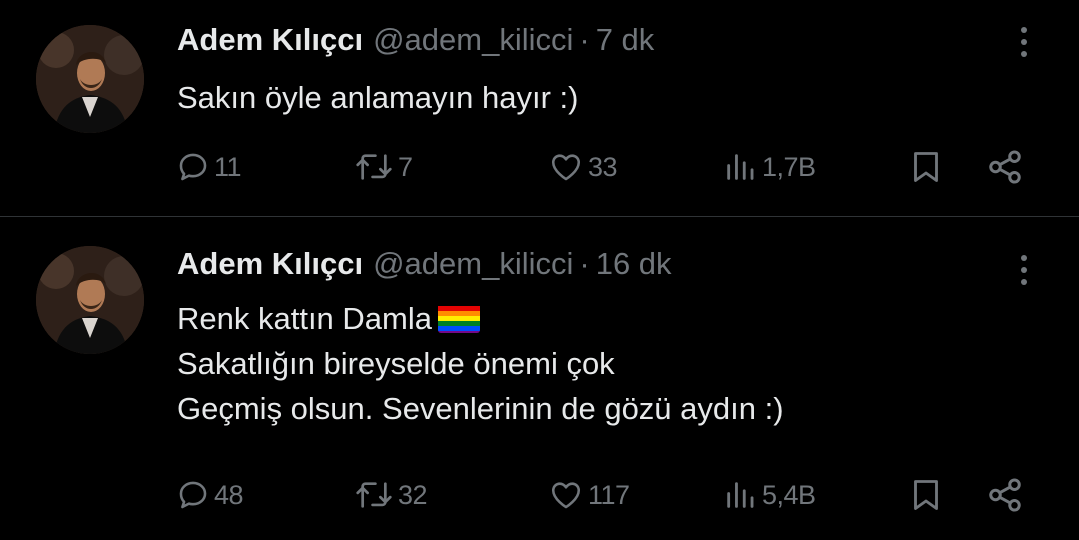 This screenshot has height=540, width=1079. I want to click on like-count: 117, so click(609, 494).